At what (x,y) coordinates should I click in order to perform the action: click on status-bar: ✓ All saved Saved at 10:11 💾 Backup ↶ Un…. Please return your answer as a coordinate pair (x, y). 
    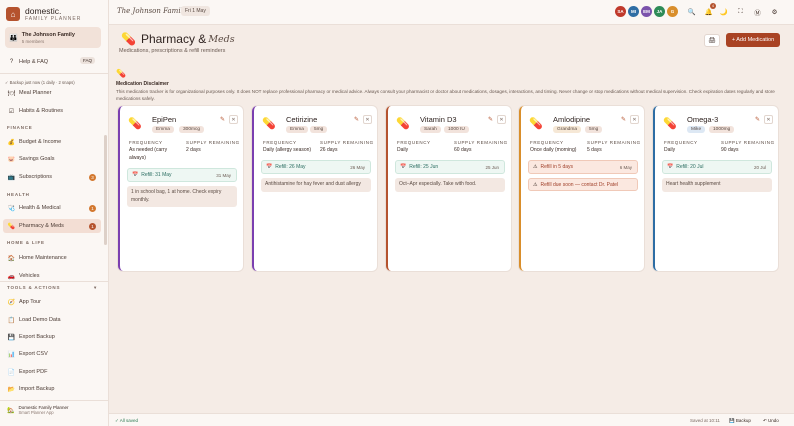
    Looking at the image, I should click on (451, 419).